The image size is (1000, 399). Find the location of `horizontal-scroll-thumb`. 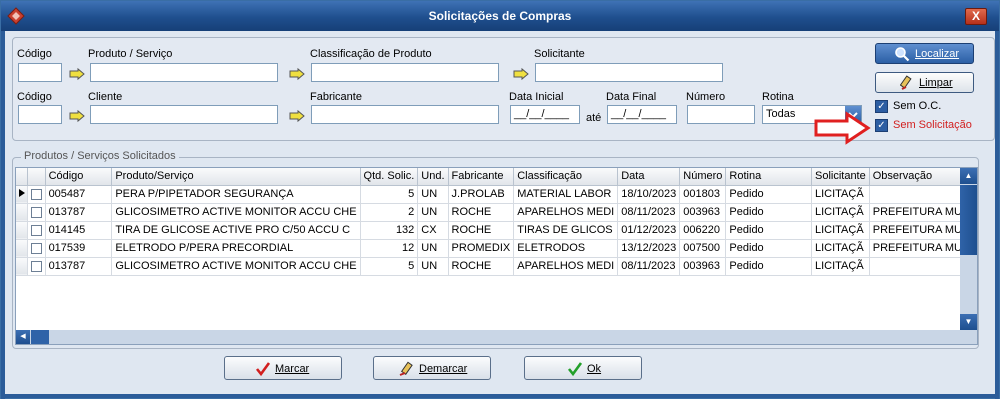

horizontal-scroll-thumb is located at coordinates (40, 337).